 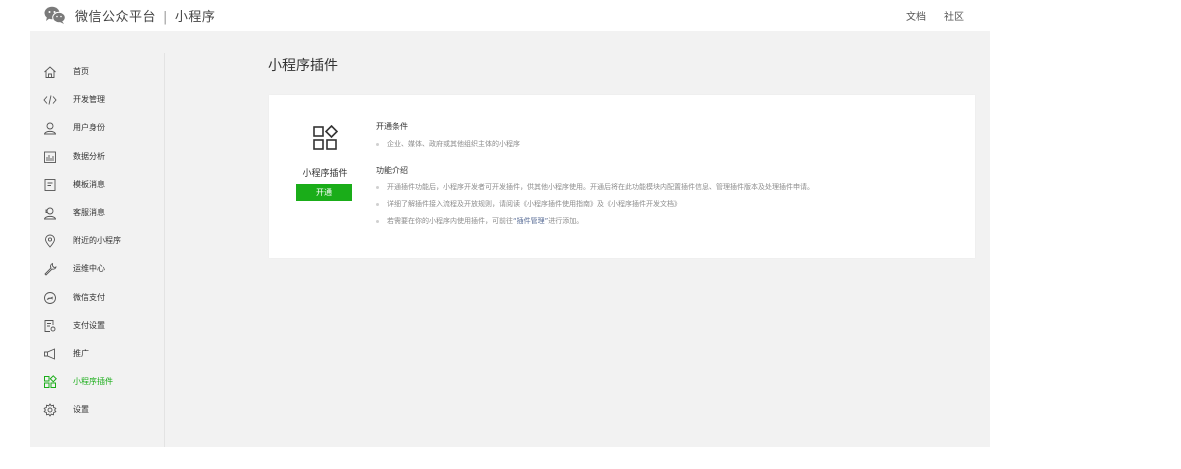 I want to click on sidebar-item-label: 首页, so click(x=81, y=71).